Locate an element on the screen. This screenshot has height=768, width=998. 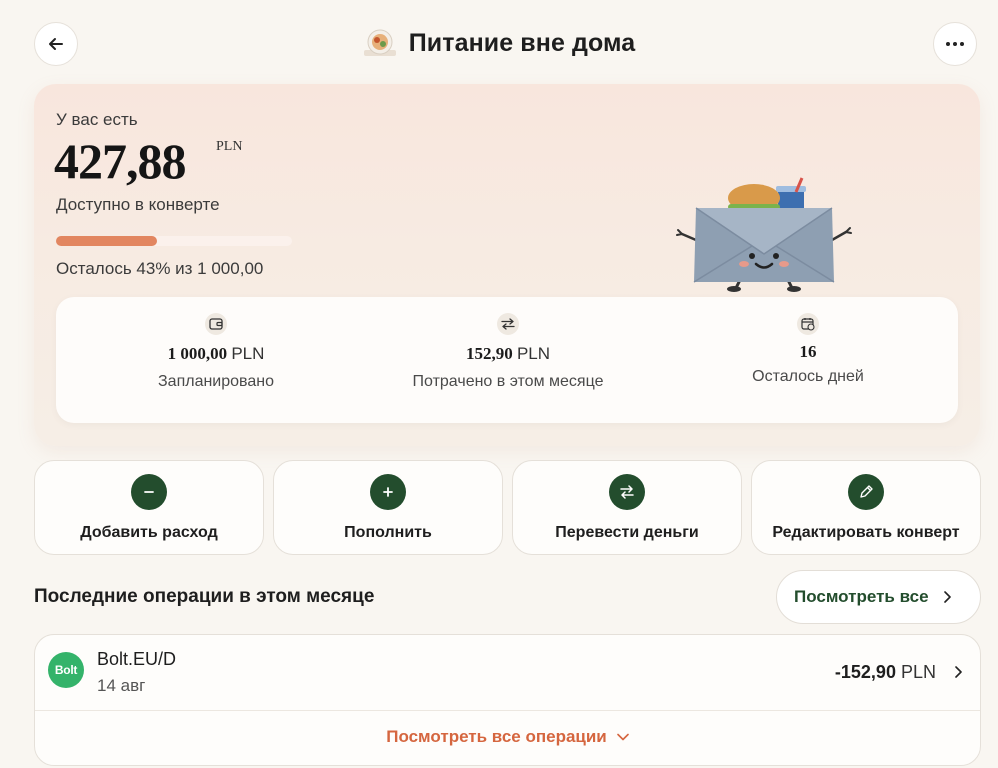
budget-progress-bar is located at coordinates (174, 241).